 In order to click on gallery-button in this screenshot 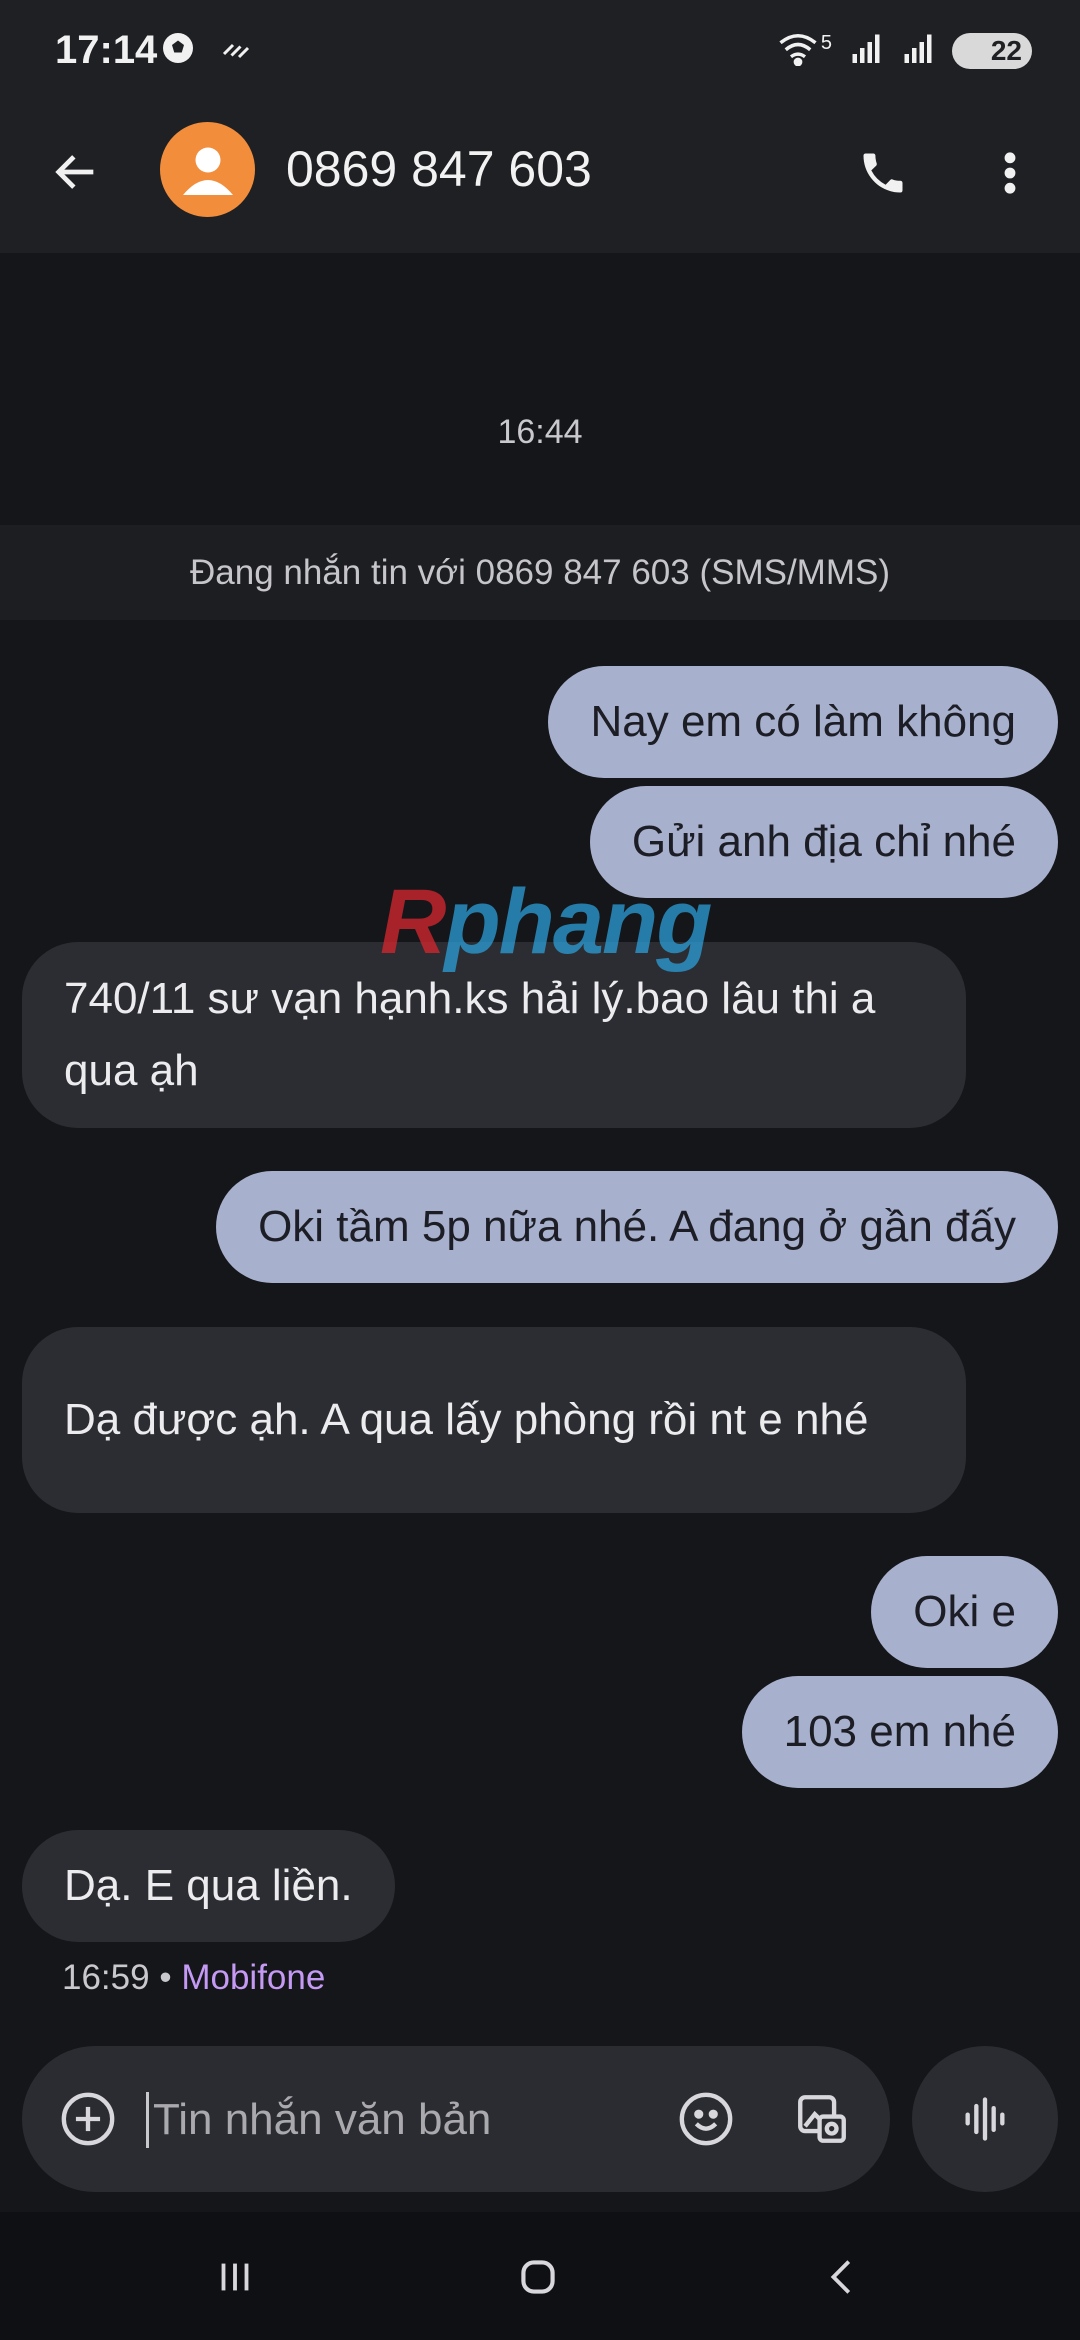, I will do `click(822, 2119)`.